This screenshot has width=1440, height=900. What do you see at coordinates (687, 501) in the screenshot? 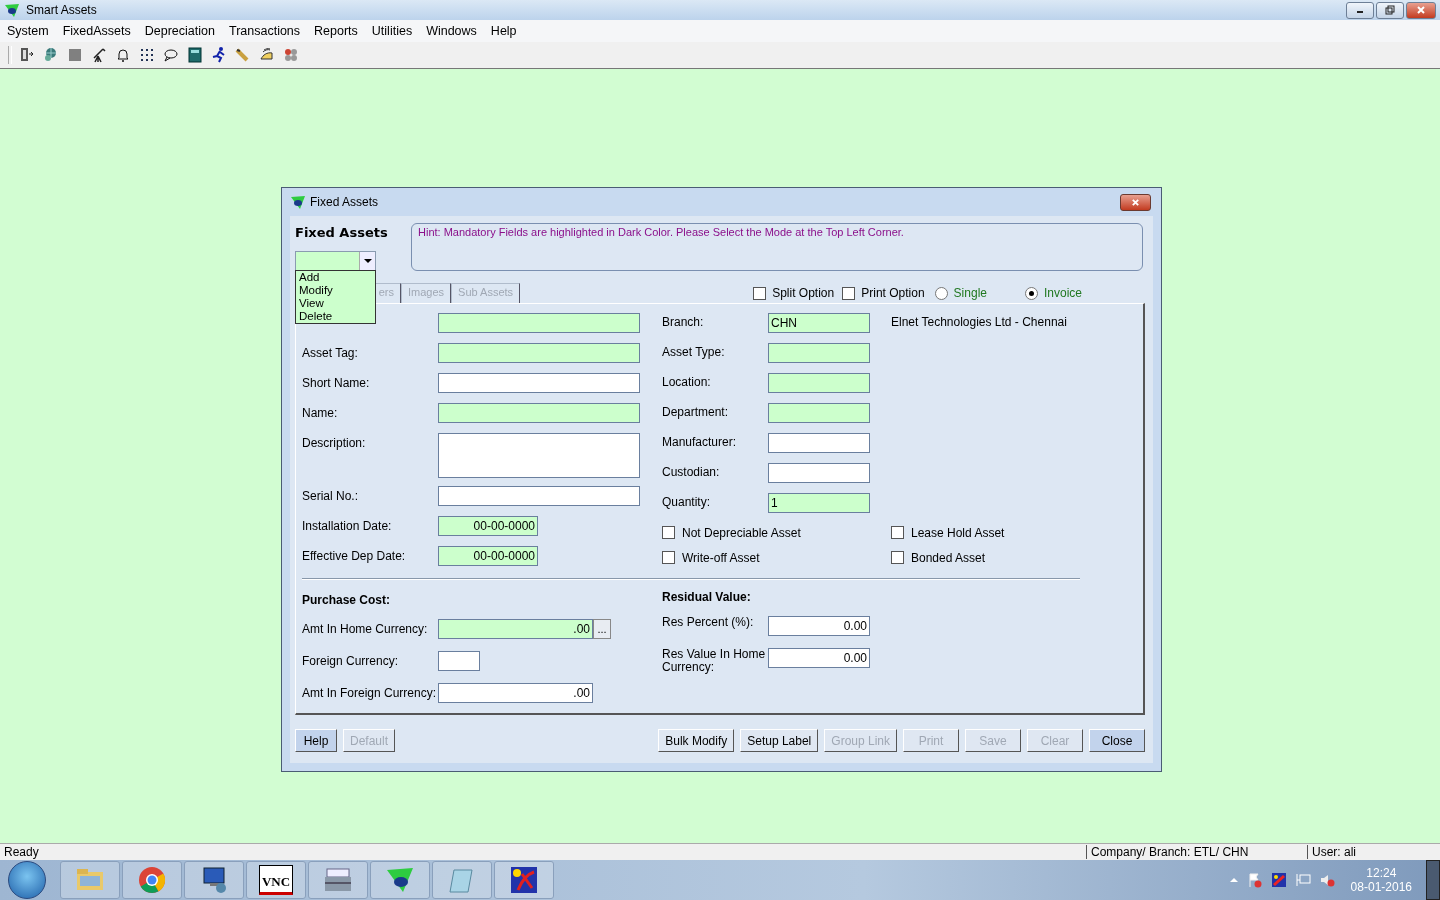
I see `field-label: Quantity:` at bounding box center [687, 501].